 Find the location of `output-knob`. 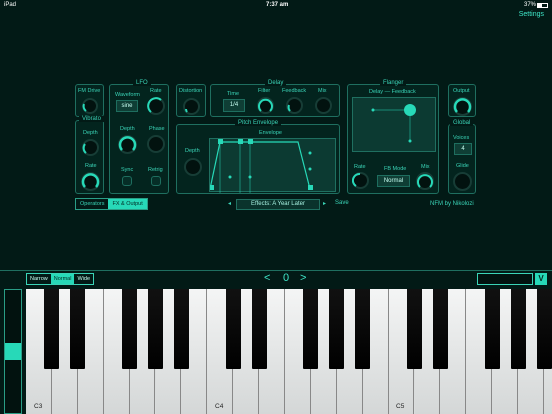

output-knob is located at coordinates (462, 106).